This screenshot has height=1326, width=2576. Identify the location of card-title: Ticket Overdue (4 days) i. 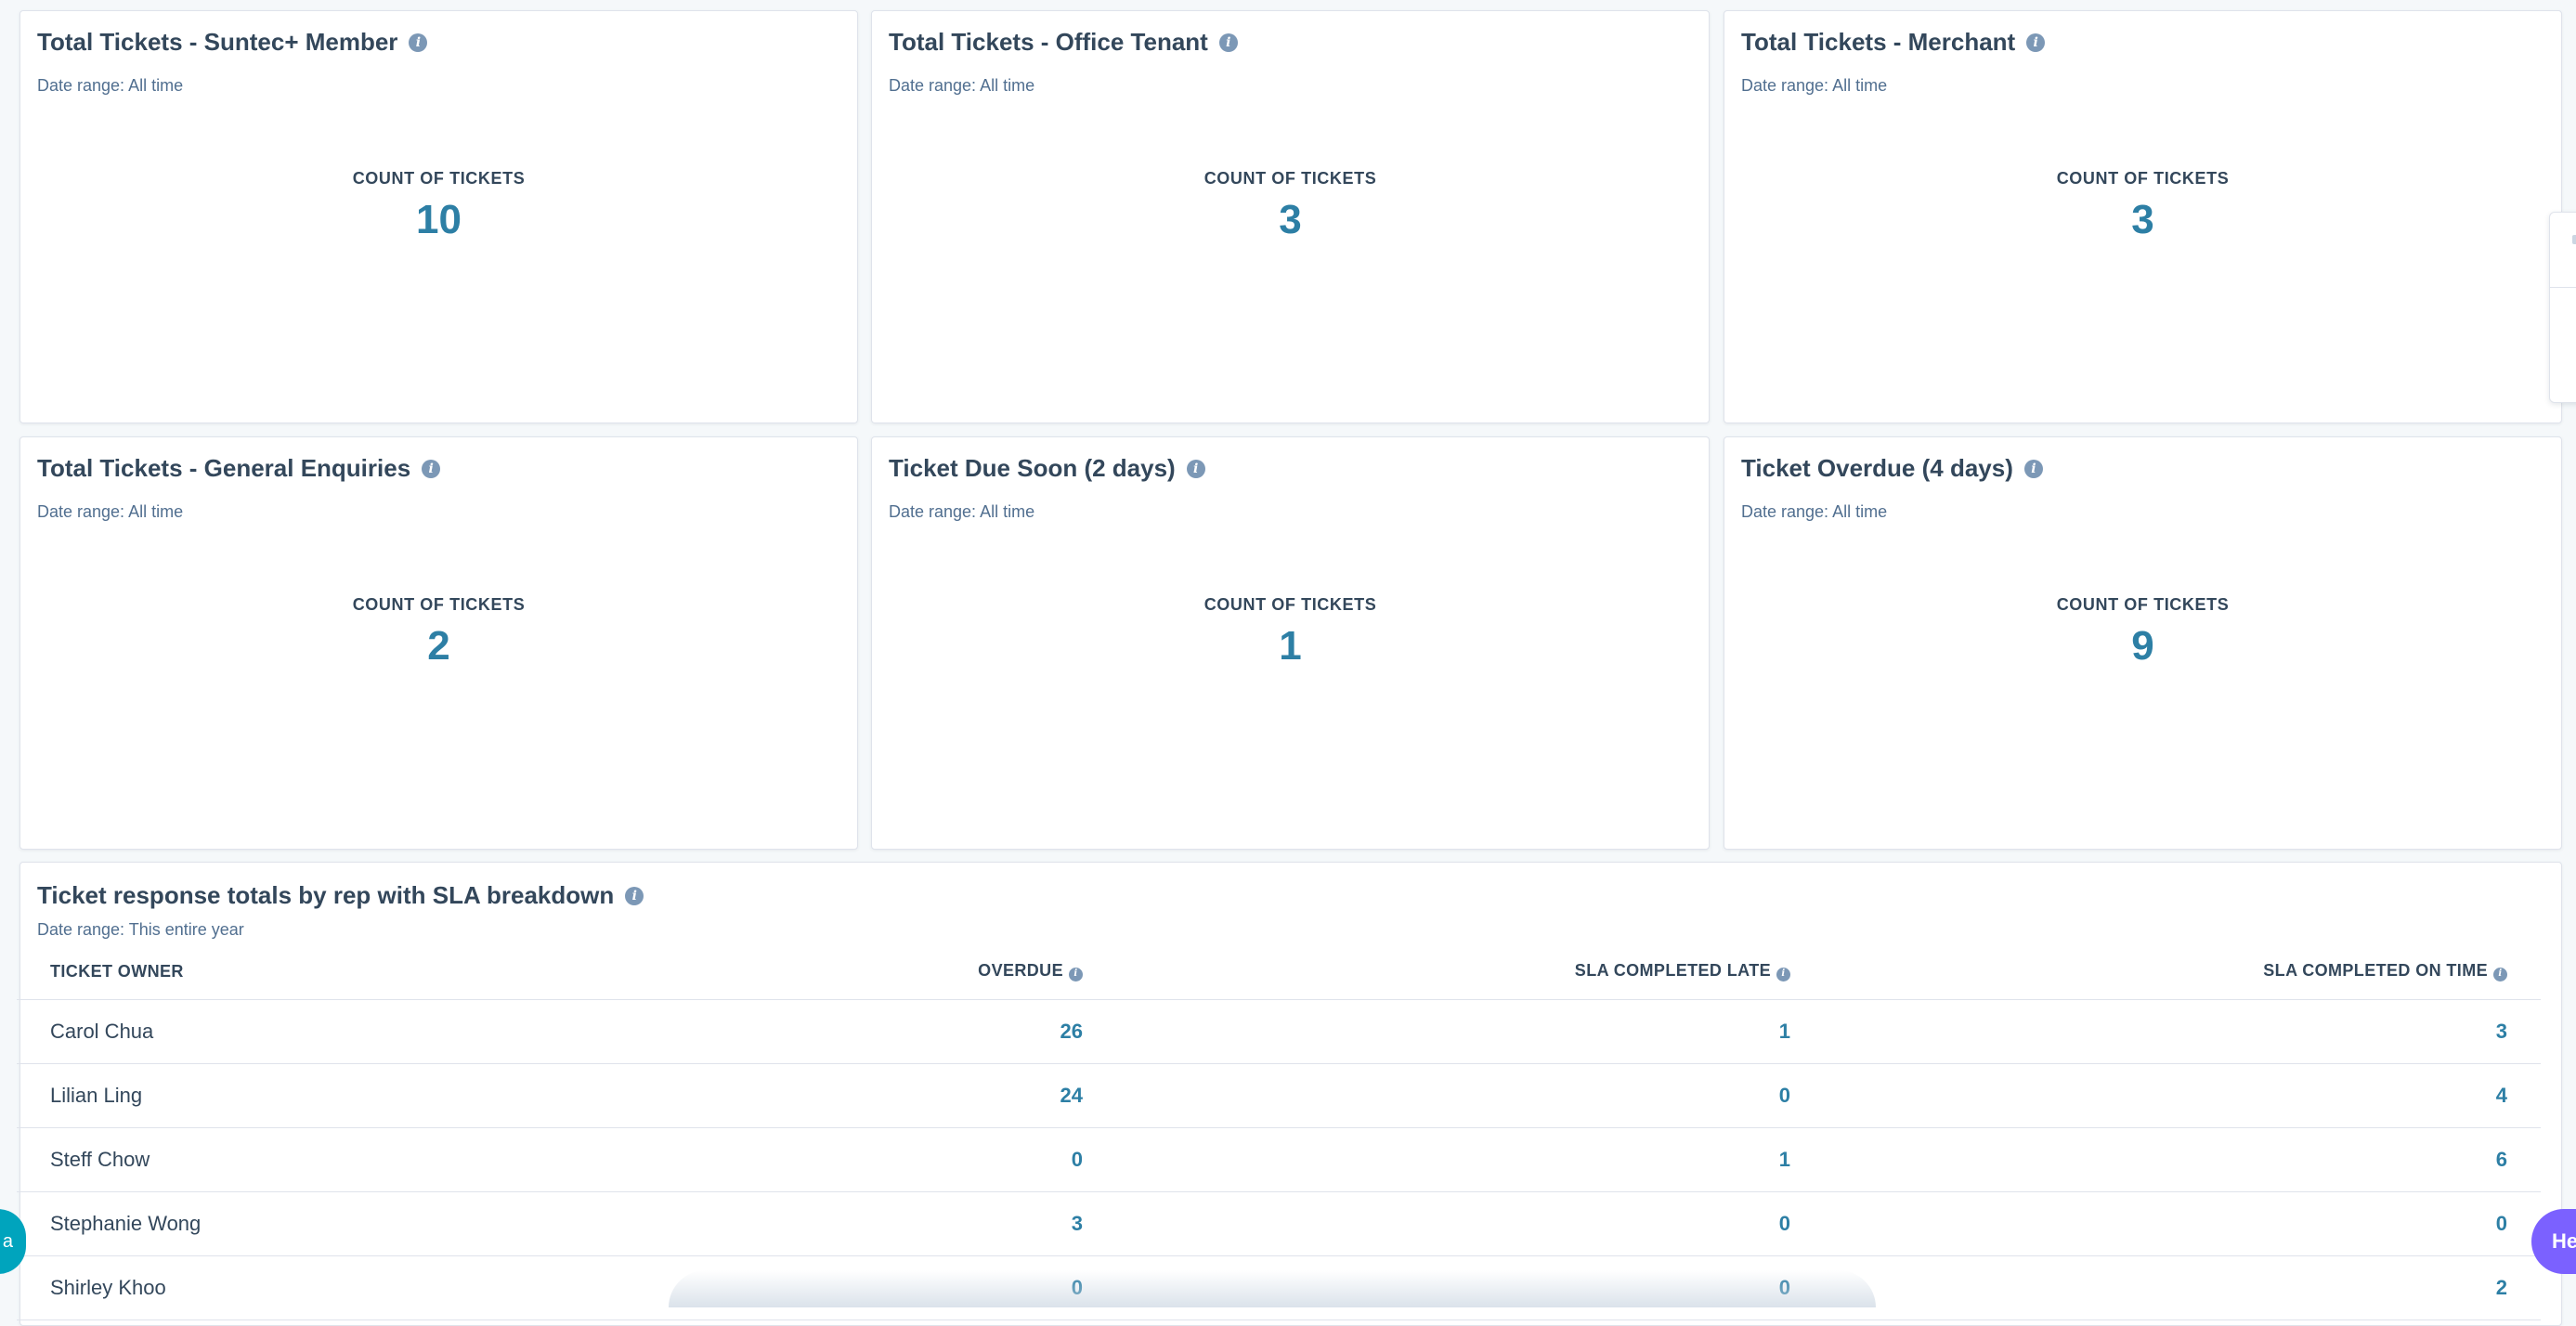
(1892, 468).